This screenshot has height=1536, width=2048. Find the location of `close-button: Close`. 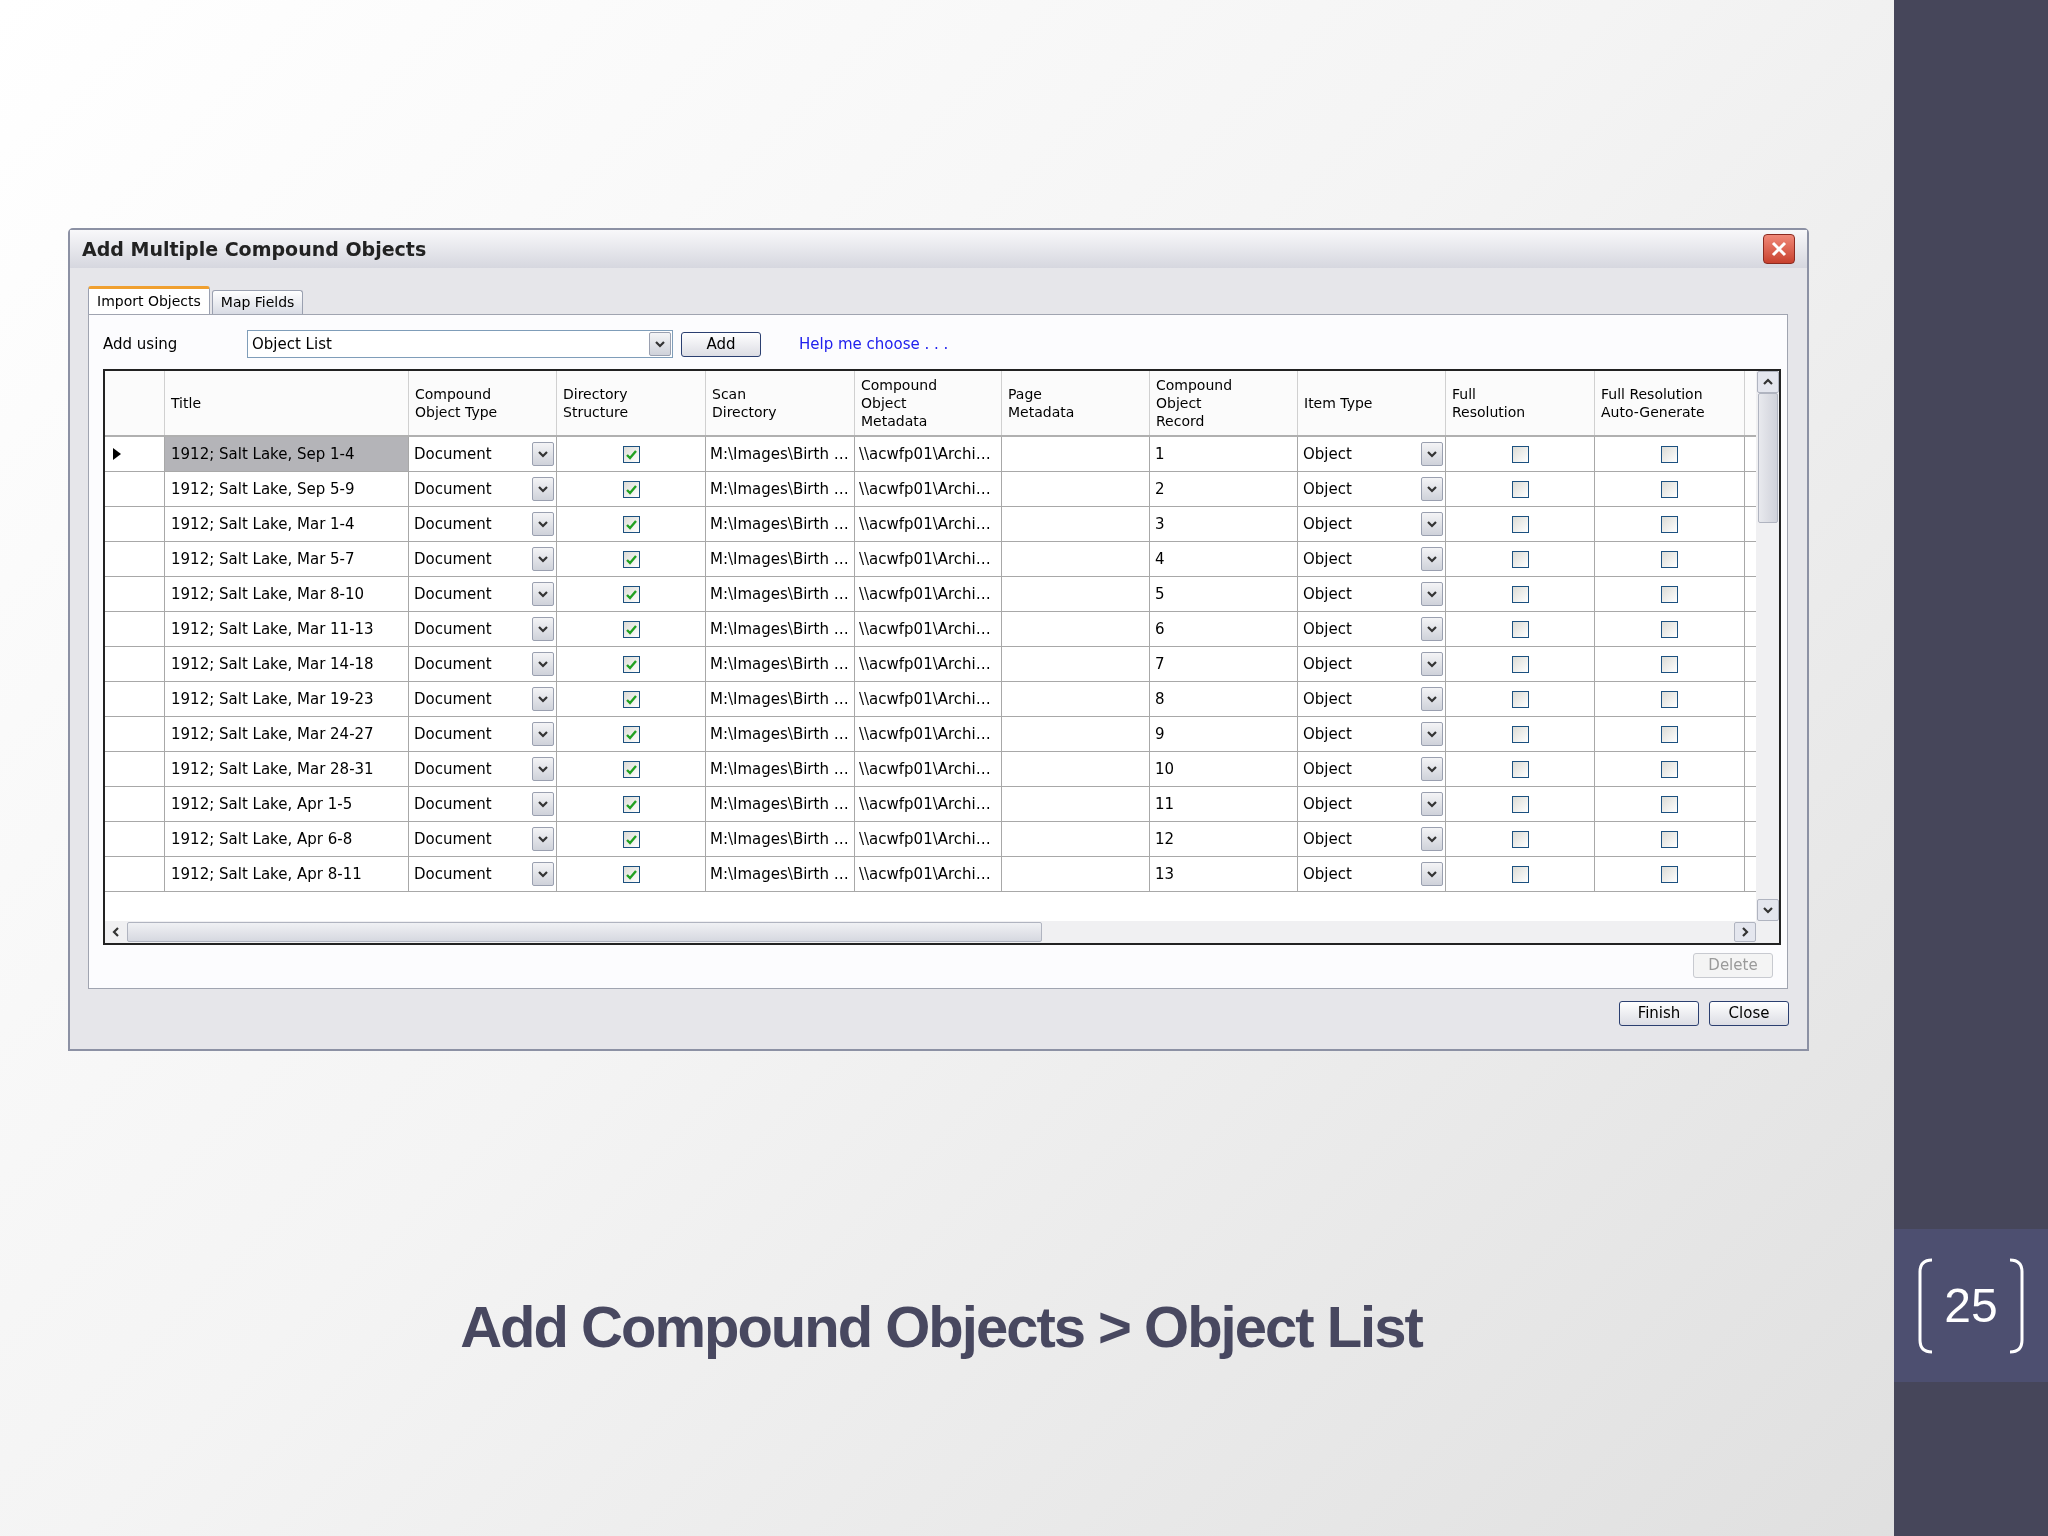

close-button: Close is located at coordinates (1749, 1013).